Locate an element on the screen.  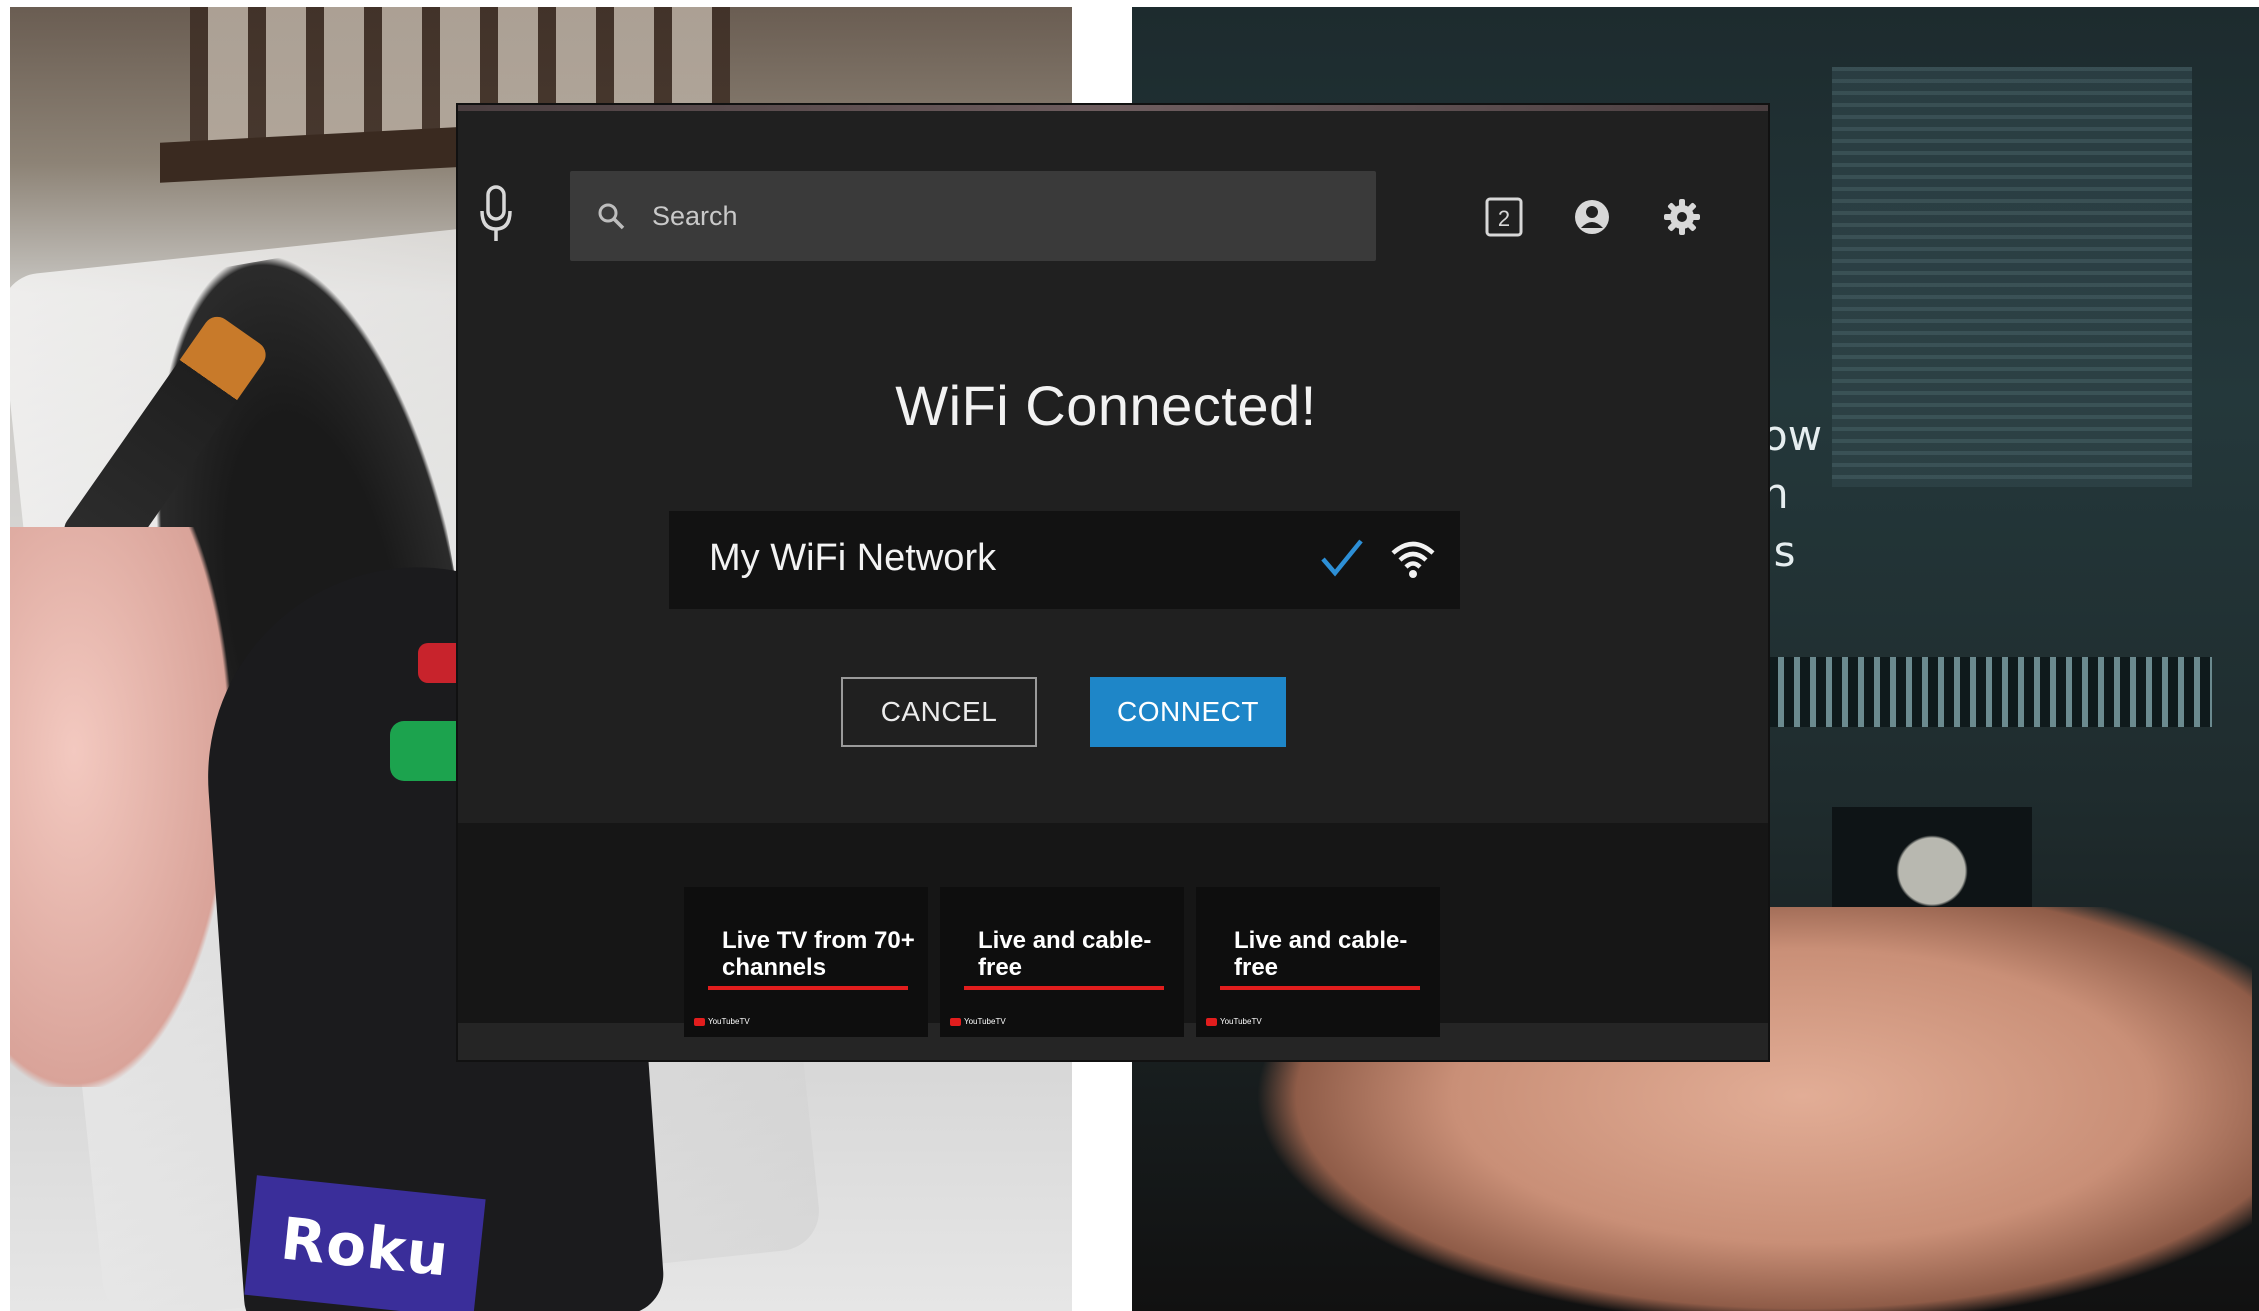
network-row: My WiFi Network is located at coordinates (1064, 560).